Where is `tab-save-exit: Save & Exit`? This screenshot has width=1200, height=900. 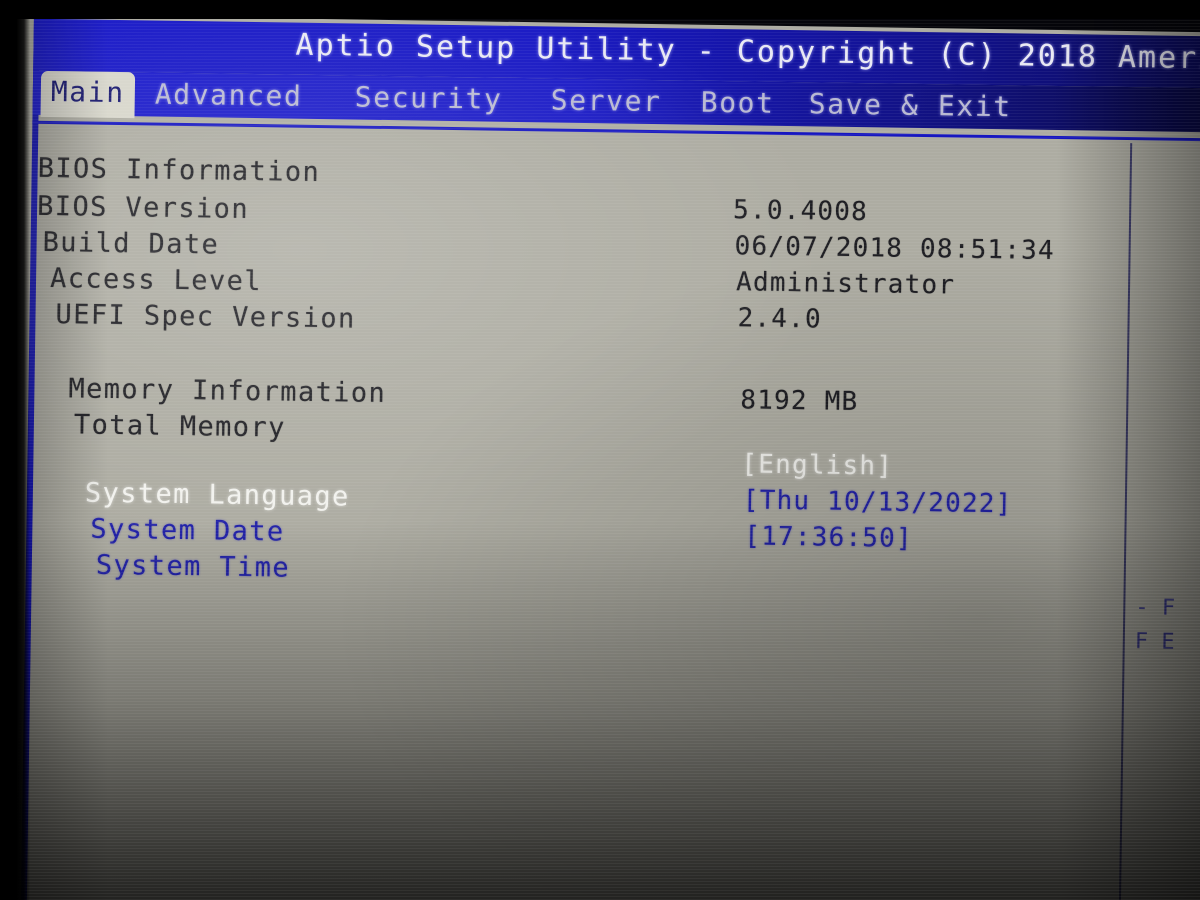 tab-save-exit: Save & Exit is located at coordinates (910, 106).